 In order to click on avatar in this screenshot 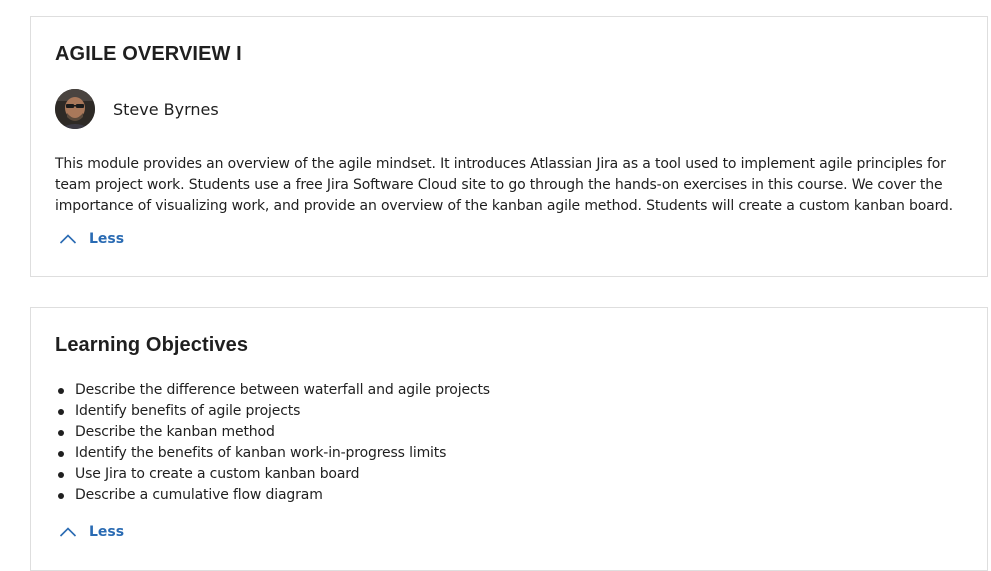, I will do `click(75, 109)`.